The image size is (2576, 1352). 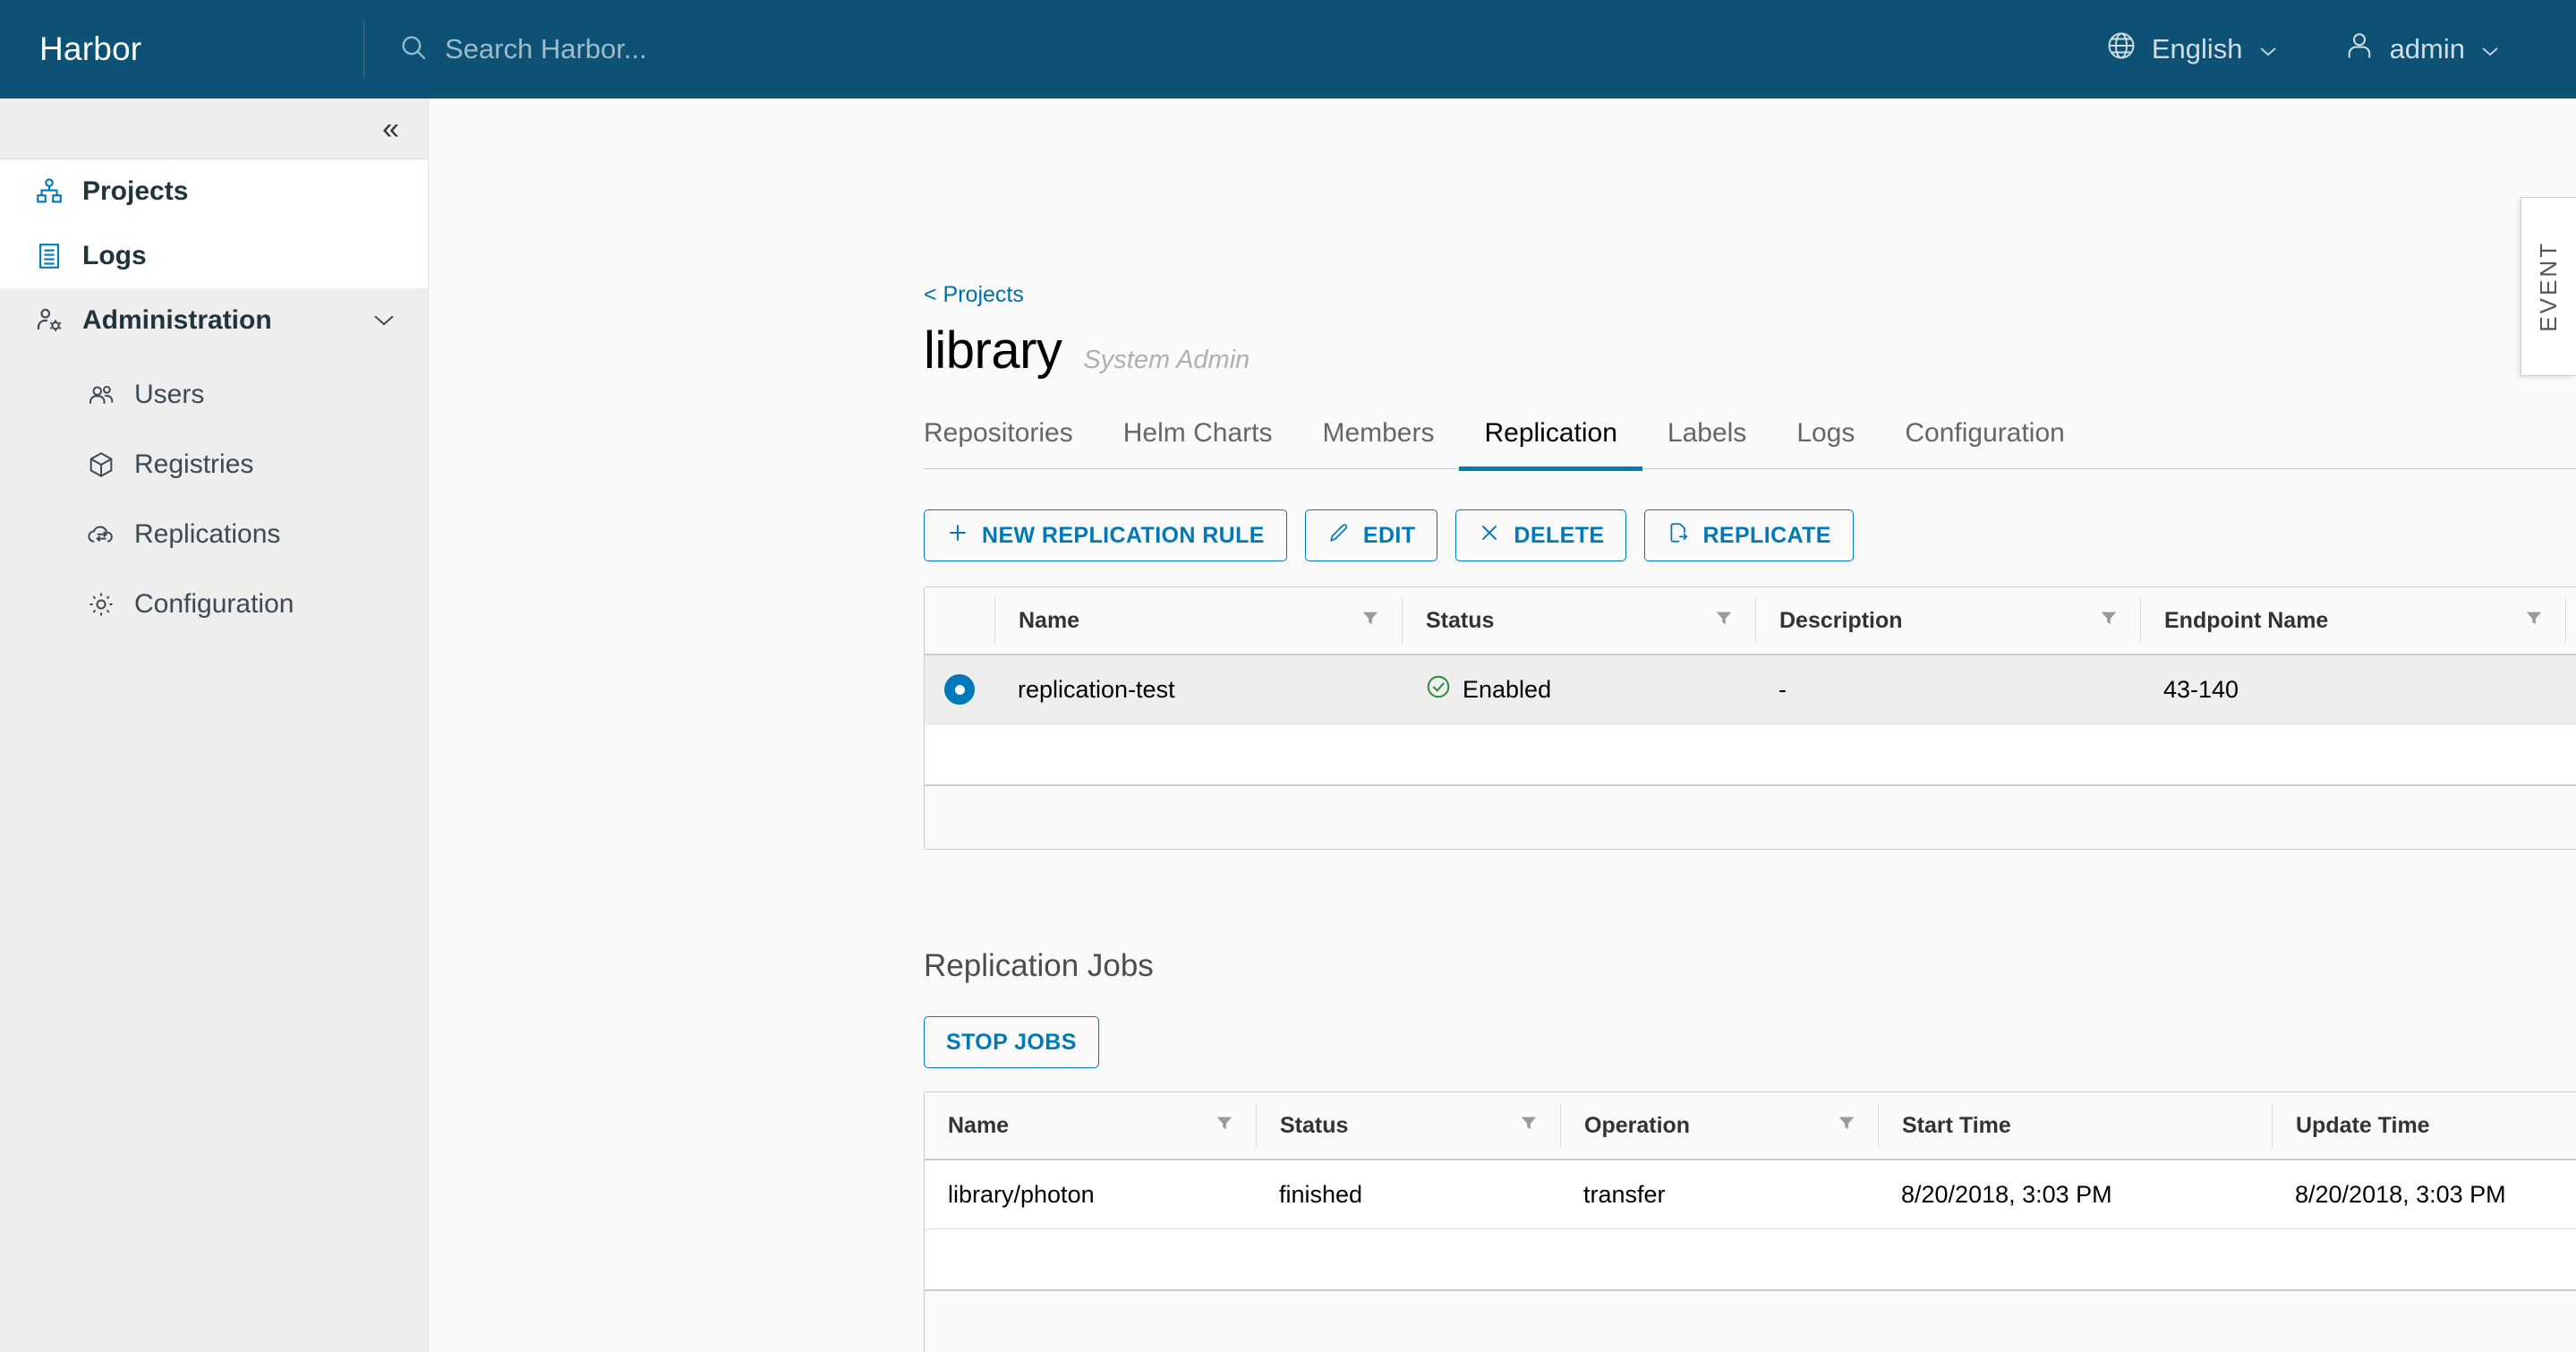 I want to click on sidebar-item-label: Configuration, so click(x=214, y=604).